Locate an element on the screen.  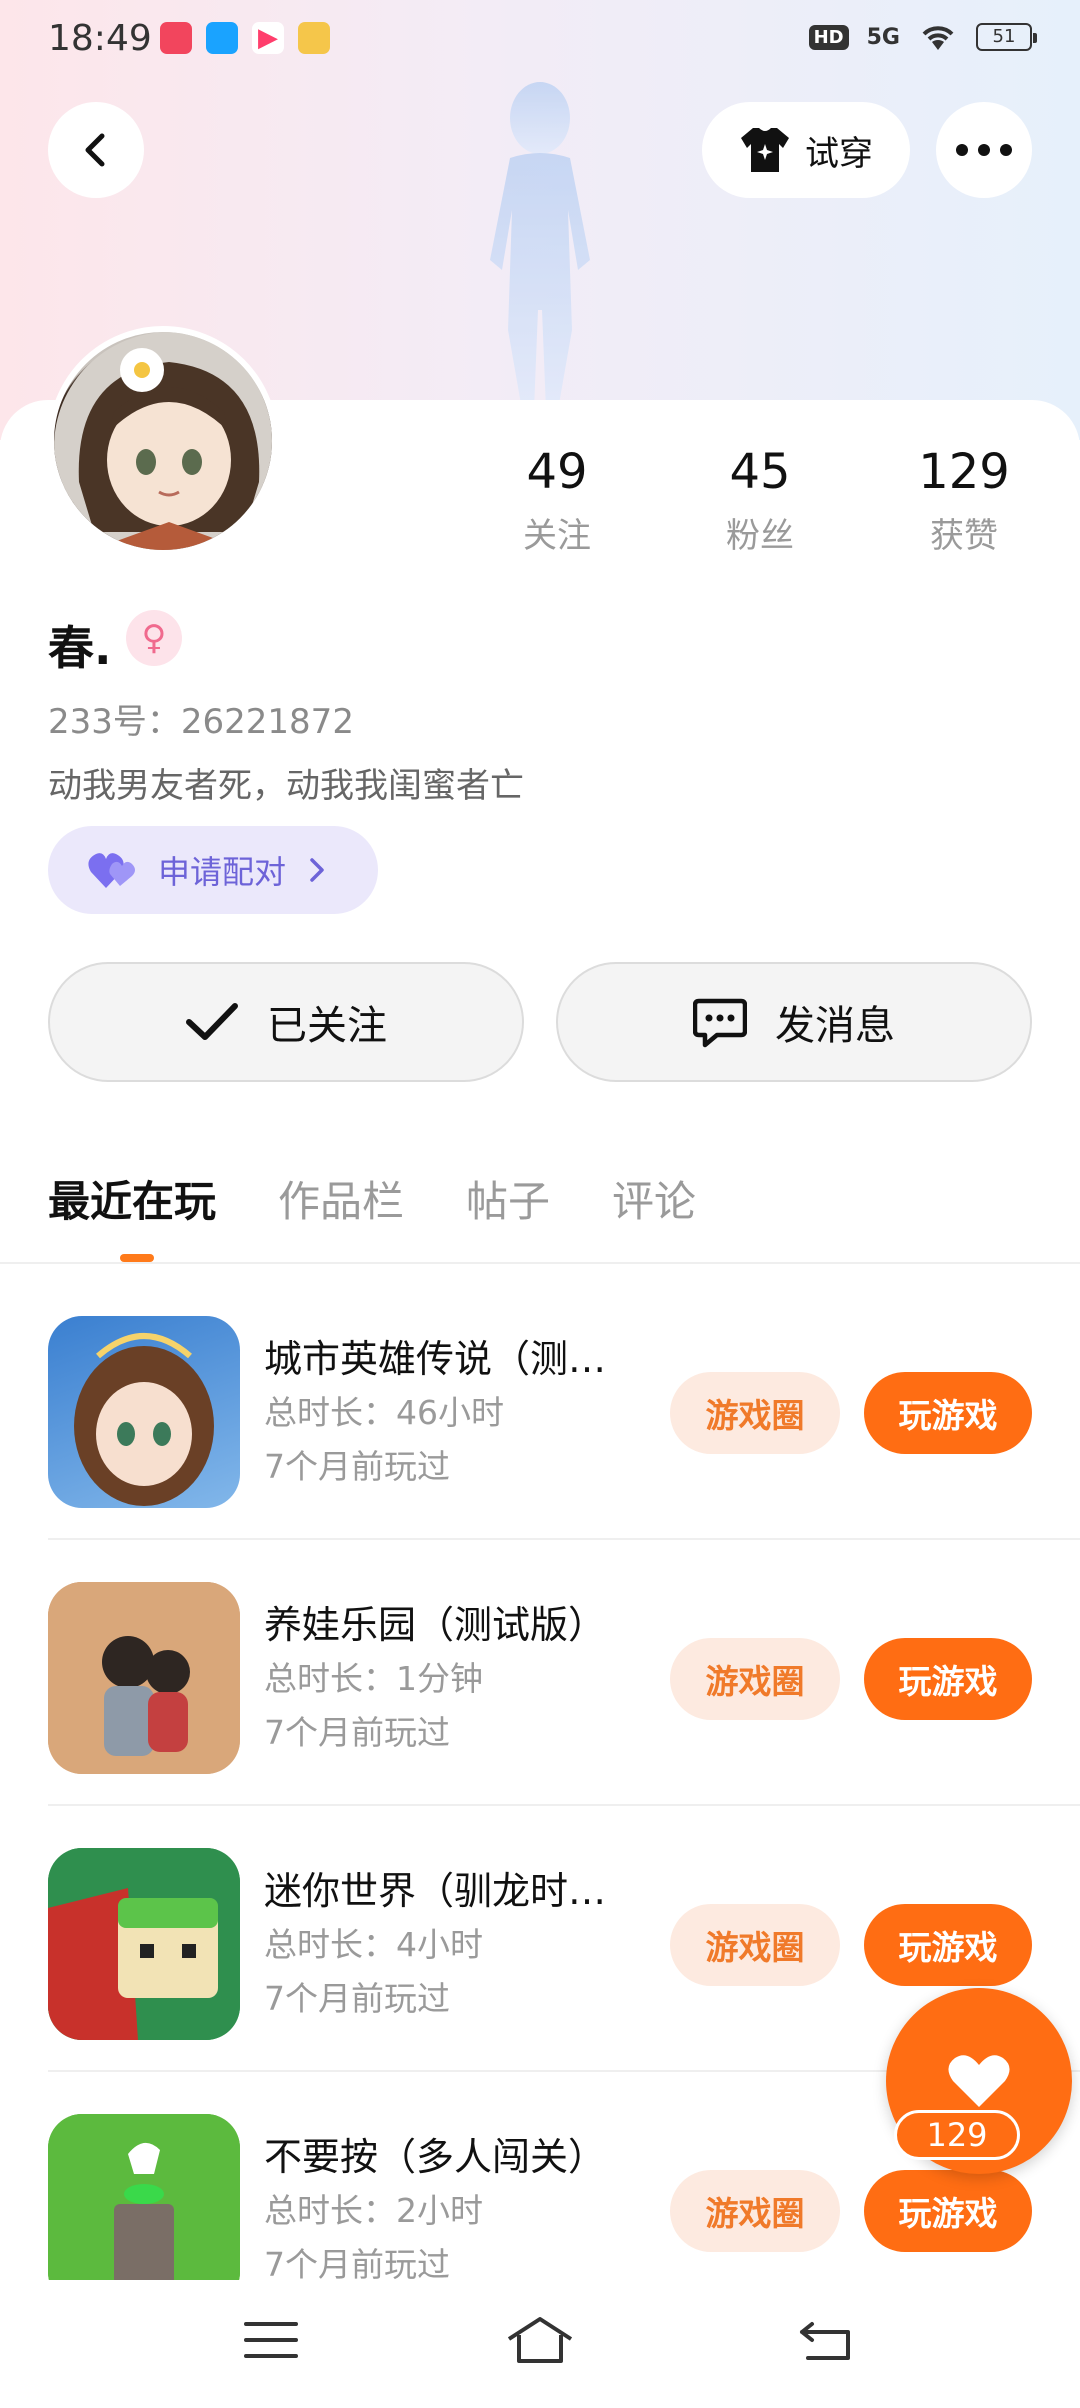
menu-nav-button is located at coordinates (271, 2340).